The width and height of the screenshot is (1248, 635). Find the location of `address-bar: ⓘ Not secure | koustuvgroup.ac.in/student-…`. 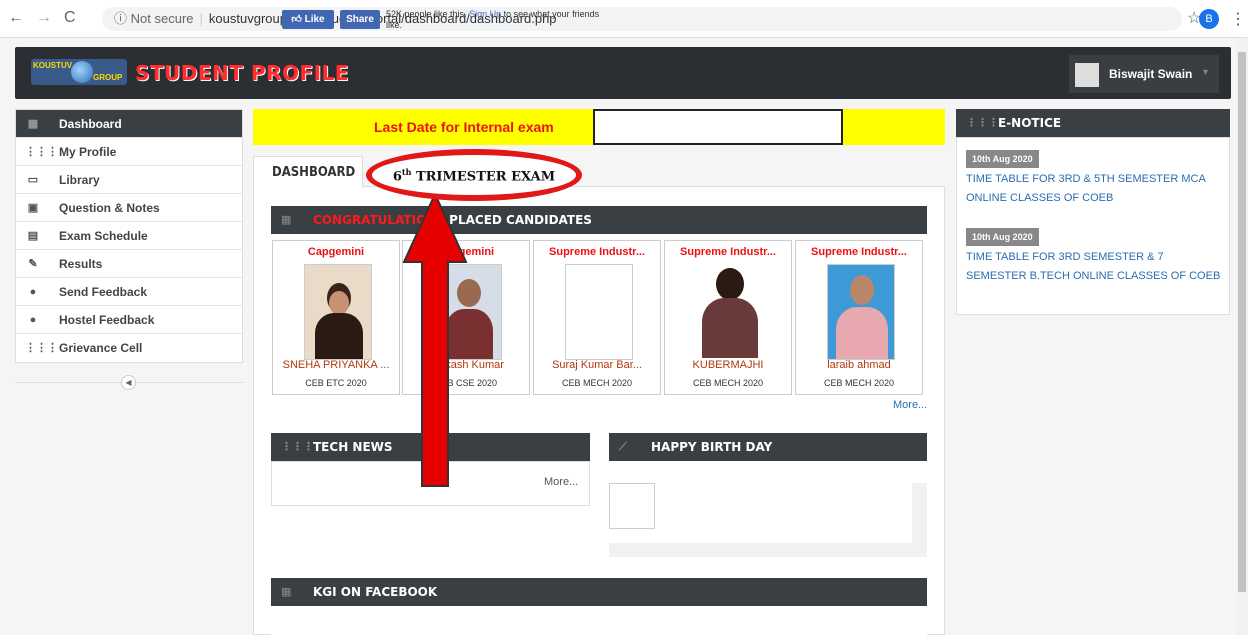

address-bar: ⓘ Not secure | koustuvgroup.ac.in/student-… is located at coordinates (642, 19).